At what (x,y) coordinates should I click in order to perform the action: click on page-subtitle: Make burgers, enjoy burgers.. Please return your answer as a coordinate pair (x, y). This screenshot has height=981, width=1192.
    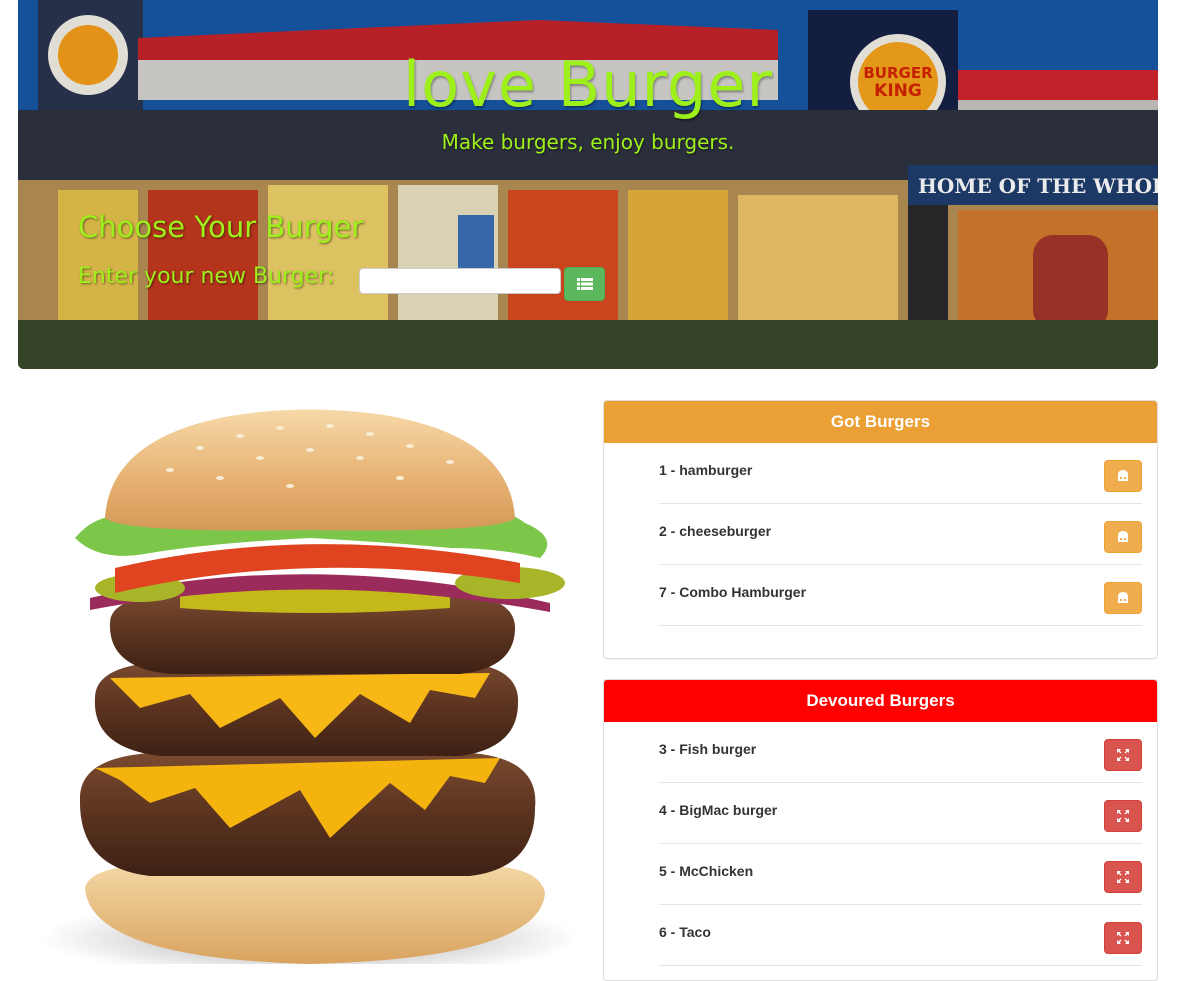
    Looking at the image, I should click on (588, 142).